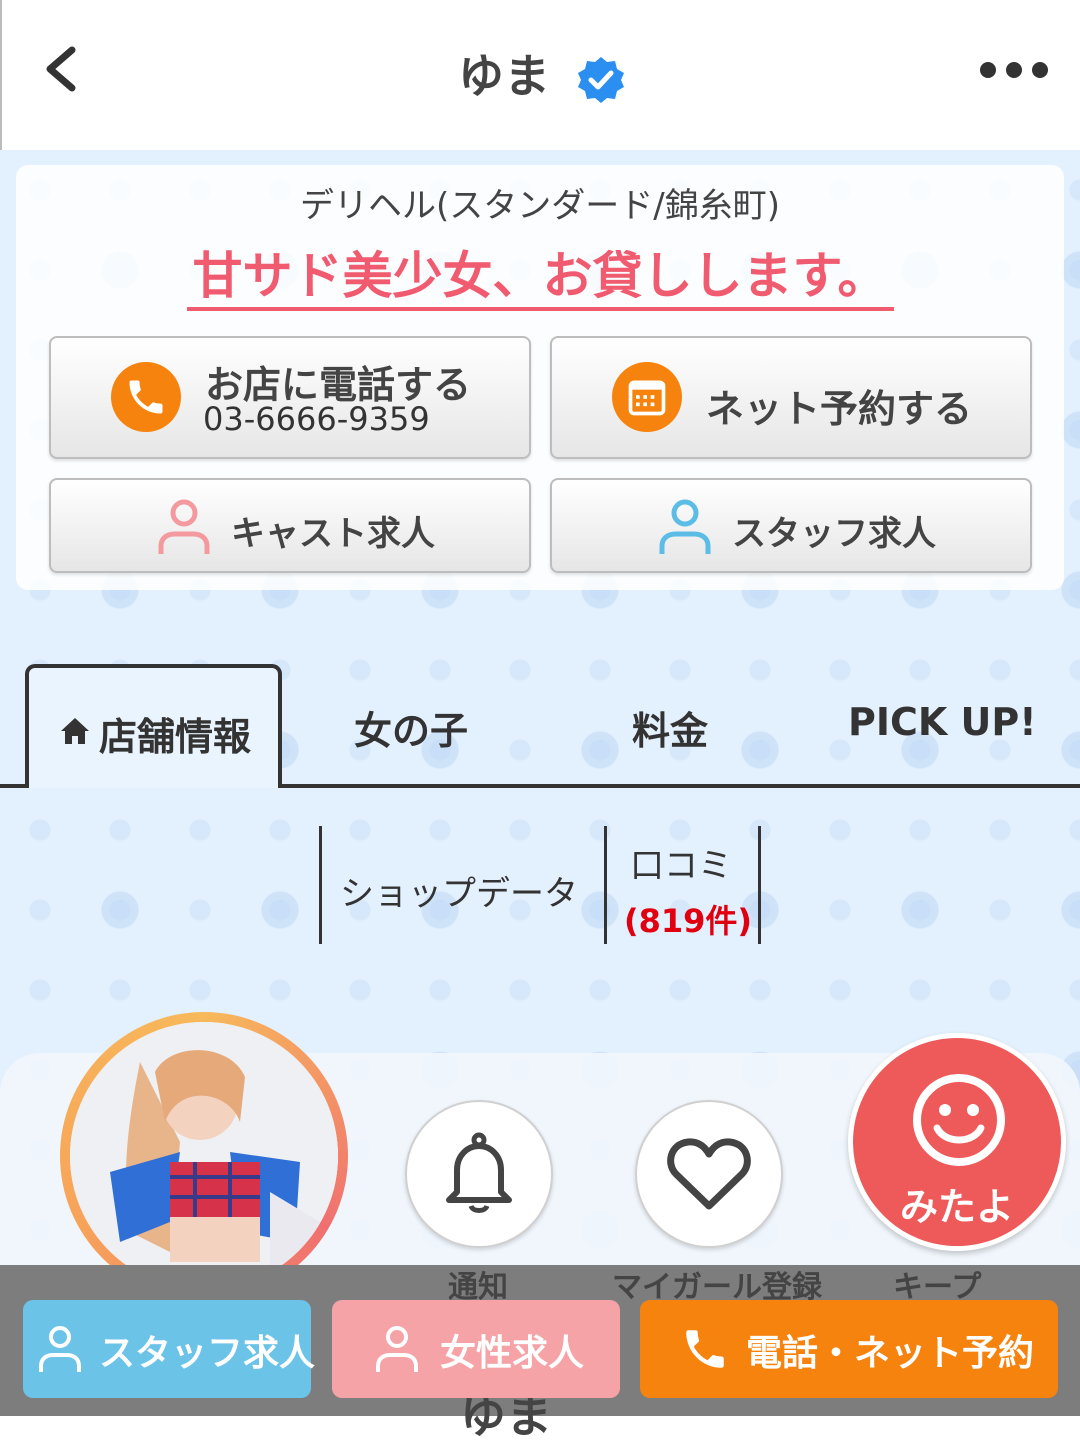 This screenshot has width=1080, height=1446. I want to click on notify-button, so click(479, 1174).